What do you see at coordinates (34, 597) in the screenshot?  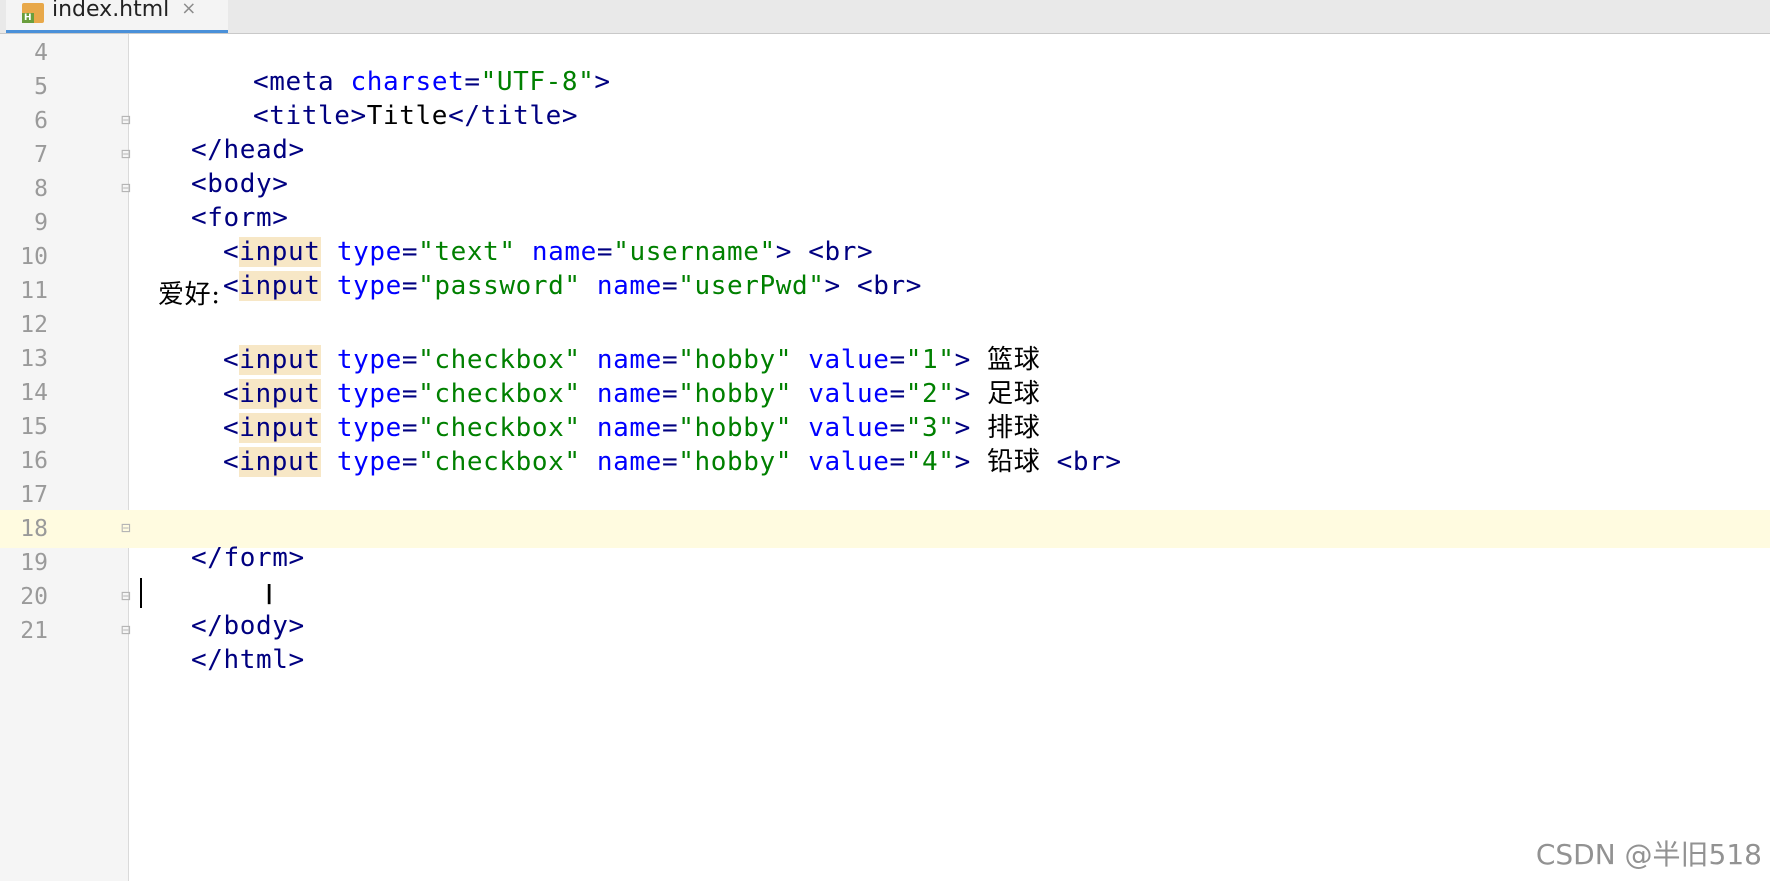 I see `line-number: 20` at bounding box center [34, 597].